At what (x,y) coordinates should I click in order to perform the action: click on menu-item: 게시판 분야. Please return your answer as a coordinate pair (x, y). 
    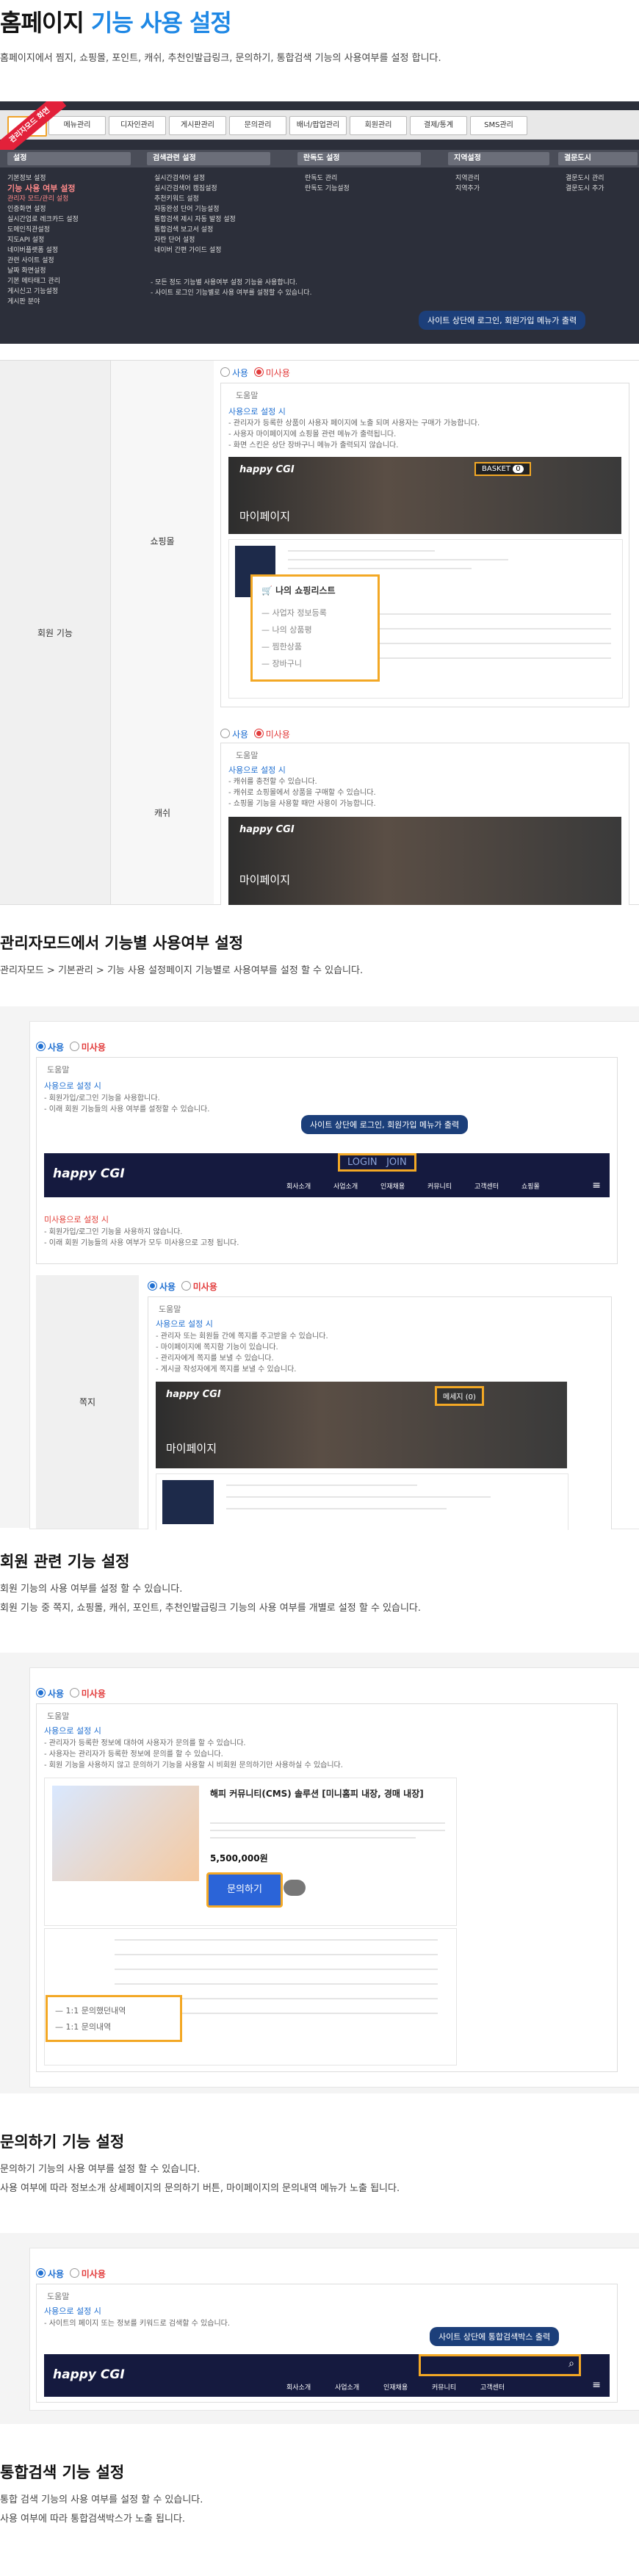
    Looking at the image, I should click on (43, 302).